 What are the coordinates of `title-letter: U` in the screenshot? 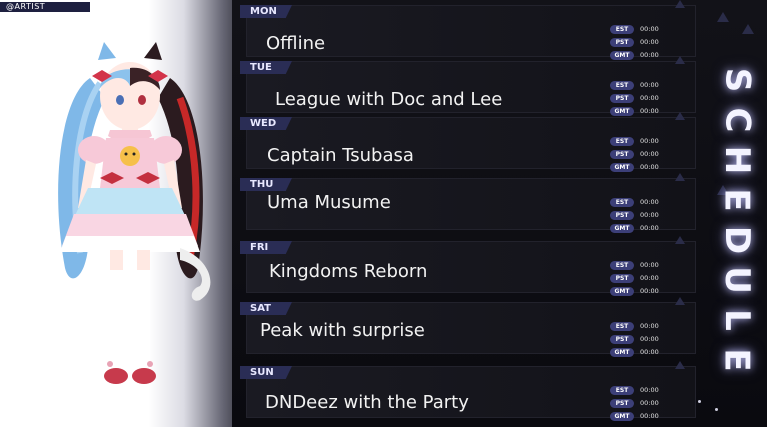 It's located at (736, 280).